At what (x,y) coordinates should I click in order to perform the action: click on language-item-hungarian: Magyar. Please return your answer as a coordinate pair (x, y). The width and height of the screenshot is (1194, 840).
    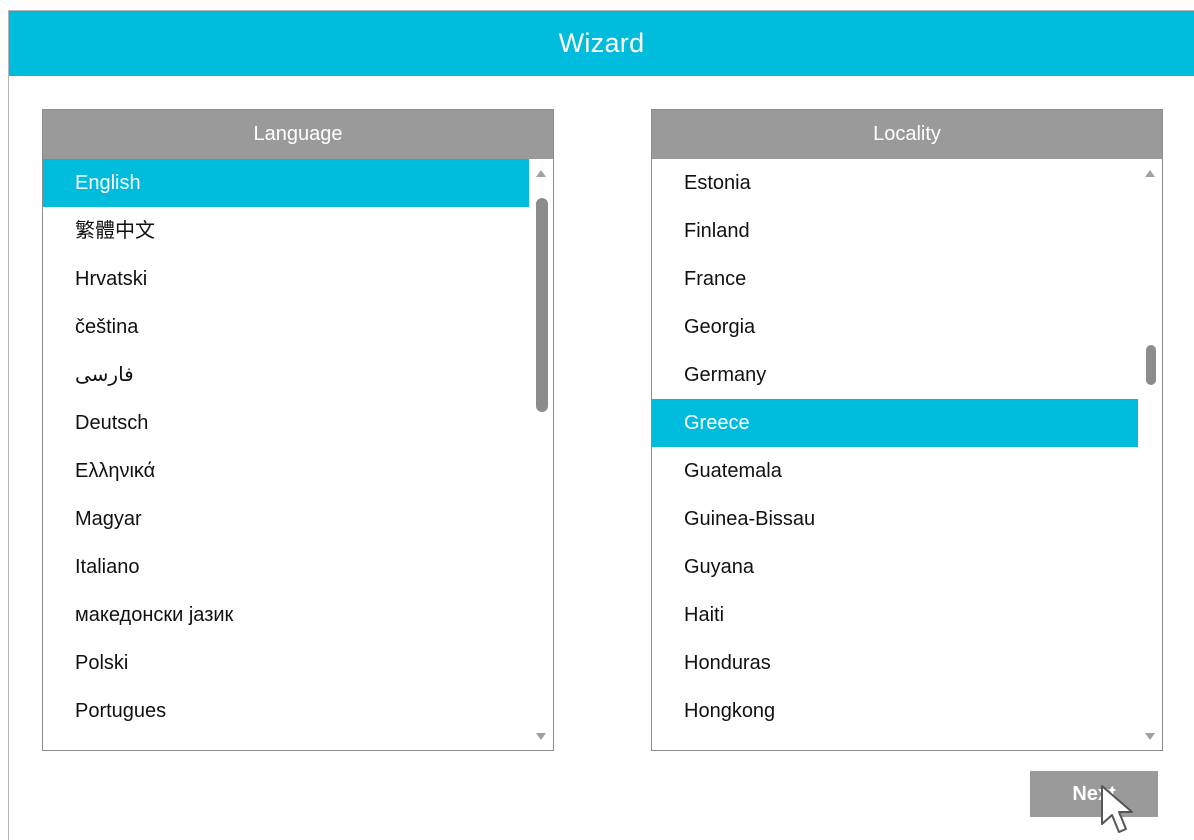
    Looking at the image, I should click on (286, 519).